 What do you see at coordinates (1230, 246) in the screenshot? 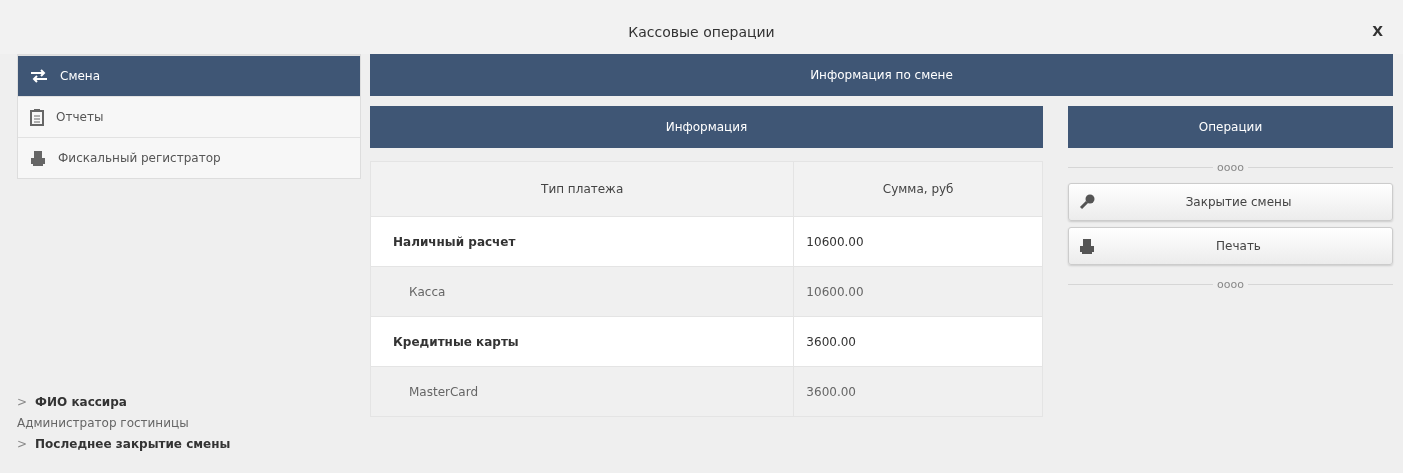
I see `operation-button: Печать` at bounding box center [1230, 246].